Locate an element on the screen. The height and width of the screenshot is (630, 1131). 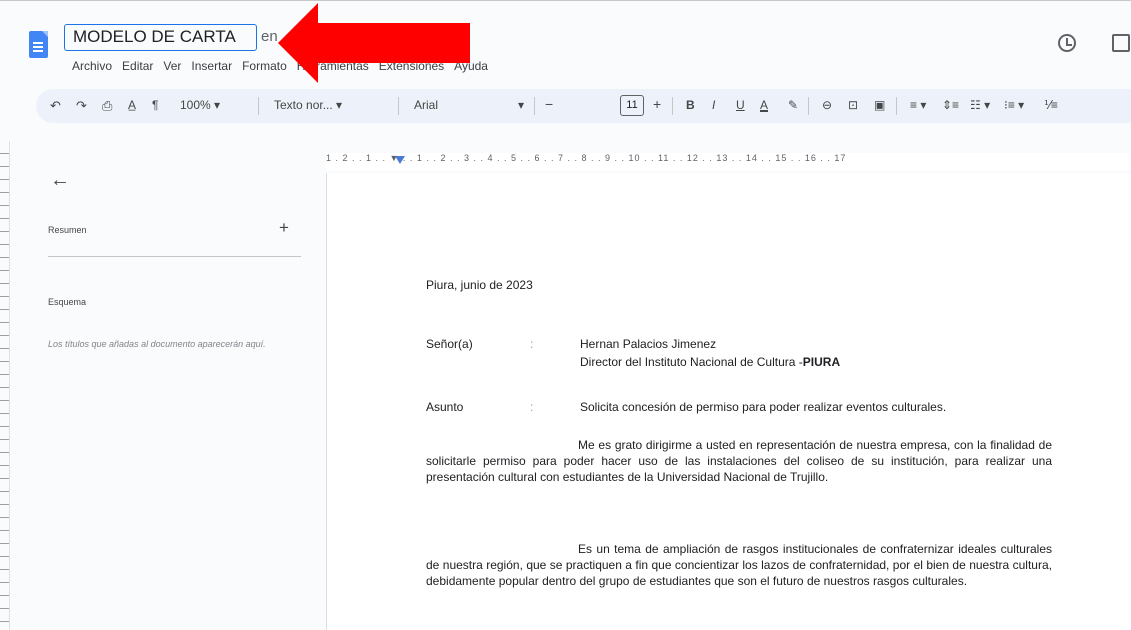
recipient-city: PIURA is located at coordinates (821, 362).